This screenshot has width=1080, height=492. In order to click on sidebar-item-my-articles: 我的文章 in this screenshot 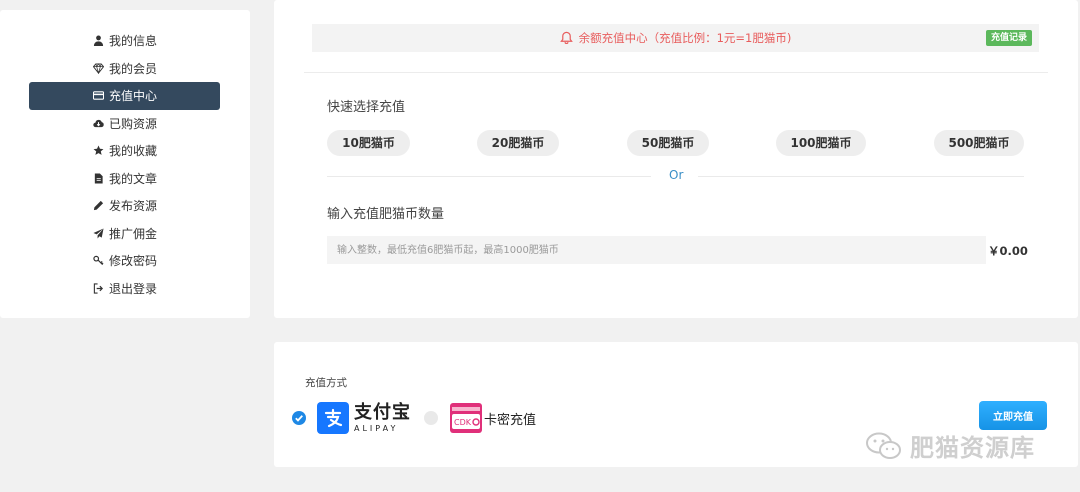, I will do `click(124, 179)`.